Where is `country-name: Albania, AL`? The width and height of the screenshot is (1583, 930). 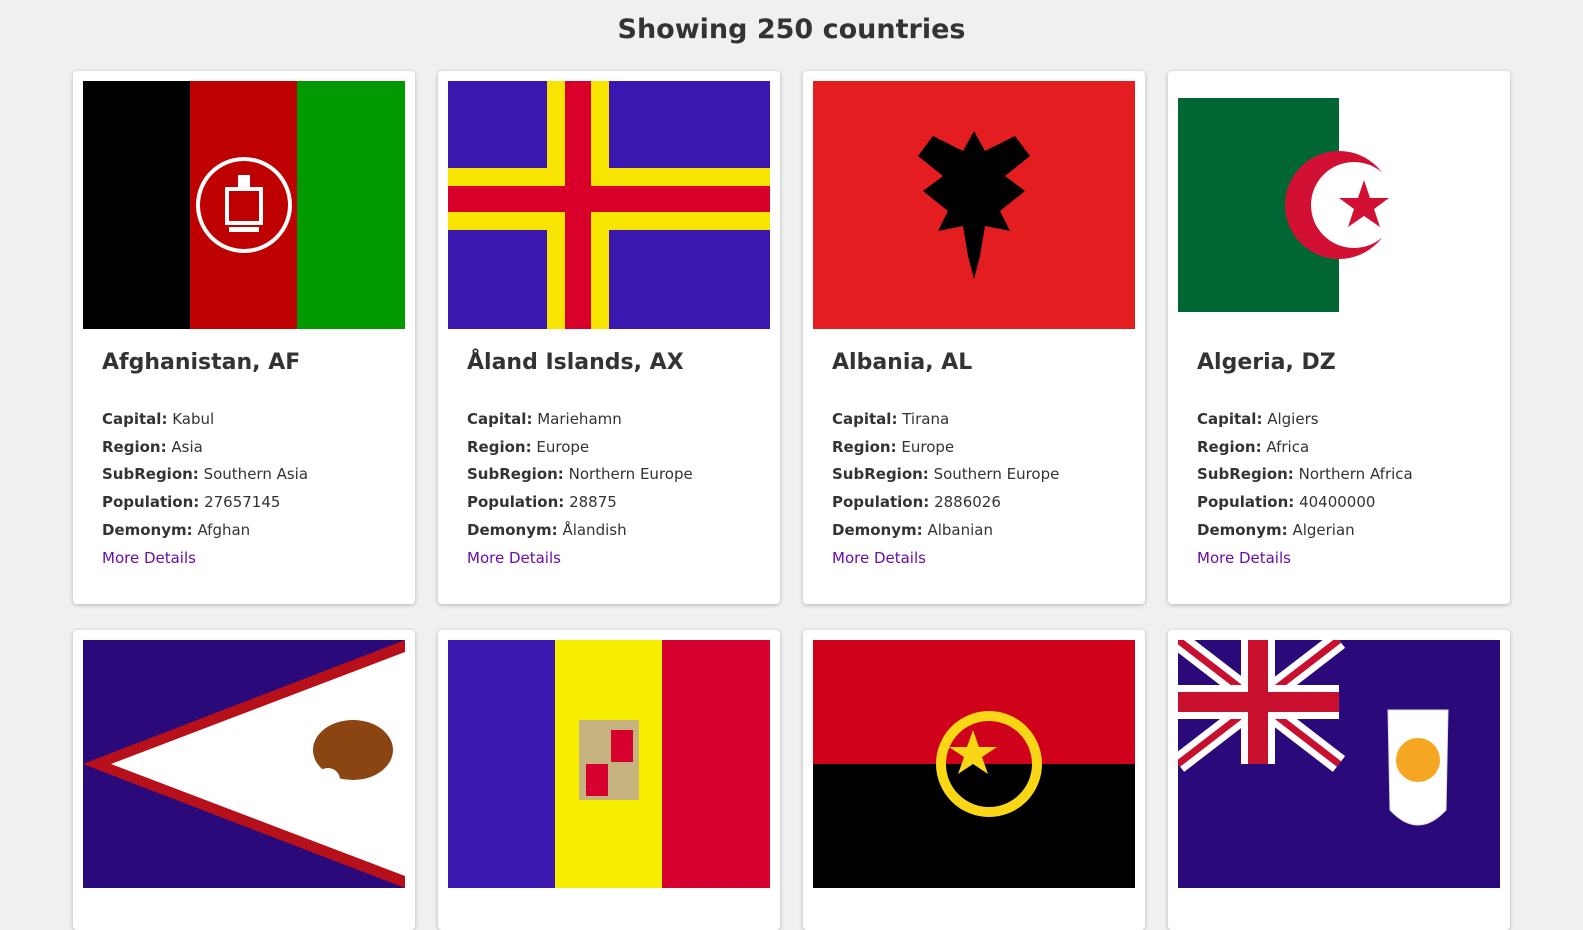
country-name: Albania, AL is located at coordinates (902, 362).